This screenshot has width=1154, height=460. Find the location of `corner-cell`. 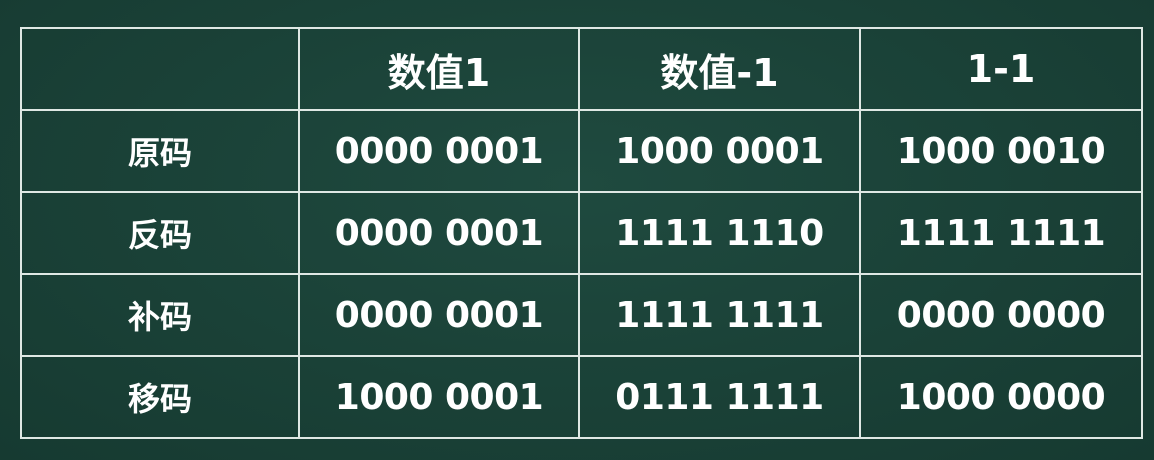

corner-cell is located at coordinates (160, 69).